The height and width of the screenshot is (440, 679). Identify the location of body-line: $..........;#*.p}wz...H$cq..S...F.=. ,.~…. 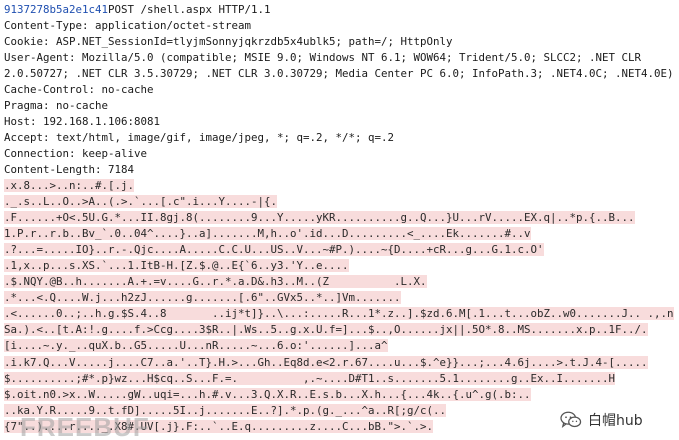
(310, 378).